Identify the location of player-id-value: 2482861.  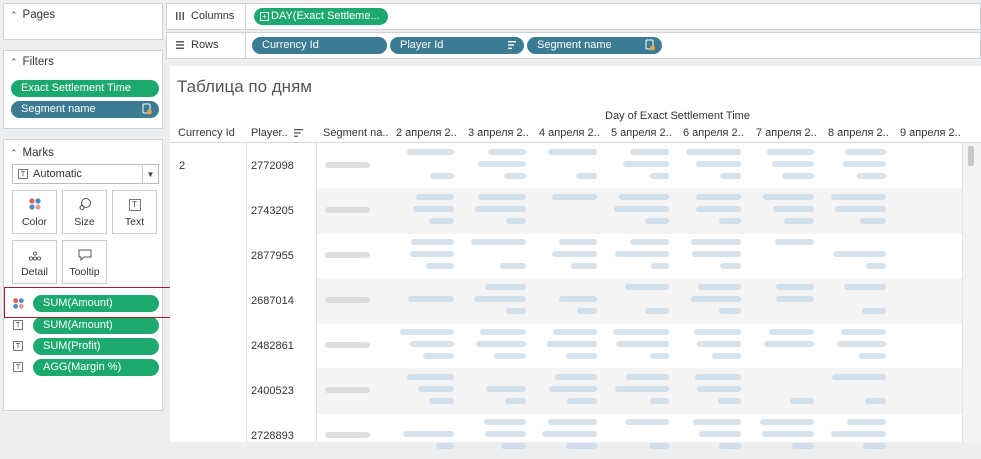
(272, 346).